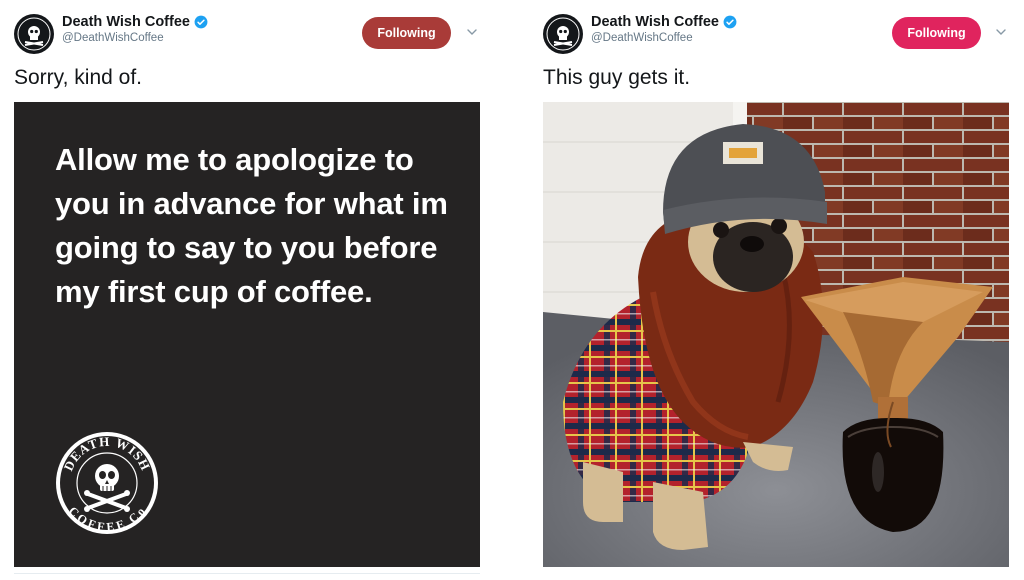 Image resolution: width=1024 pixels, height=580 pixels. I want to click on tweet-text: This guy gets it., so click(617, 77).